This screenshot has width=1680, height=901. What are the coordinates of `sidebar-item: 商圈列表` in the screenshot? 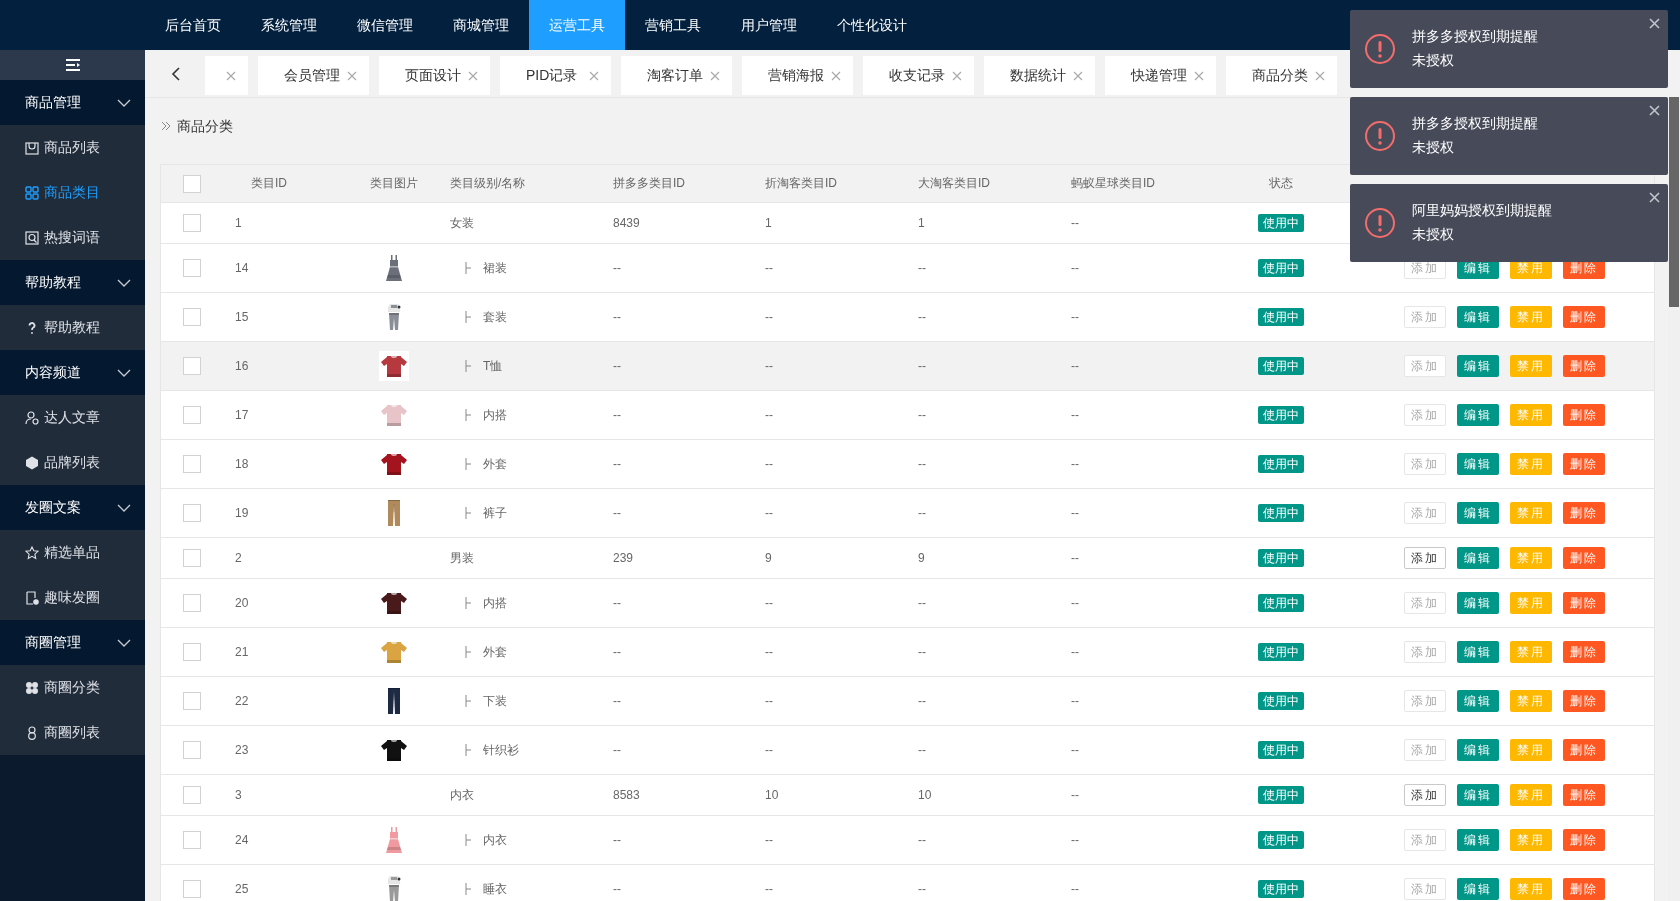 It's located at (72, 732).